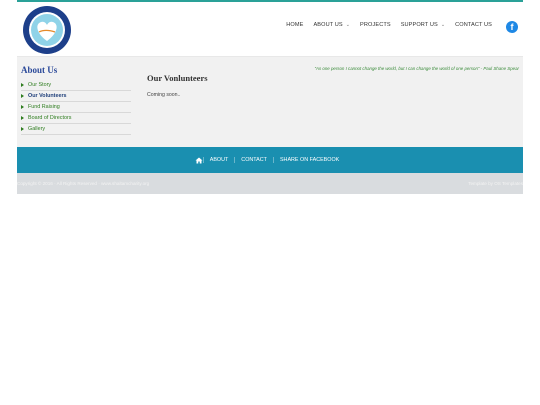 This screenshot has width=540, height=405. I want to click on facebook-glyph: f, so click(512, 27).